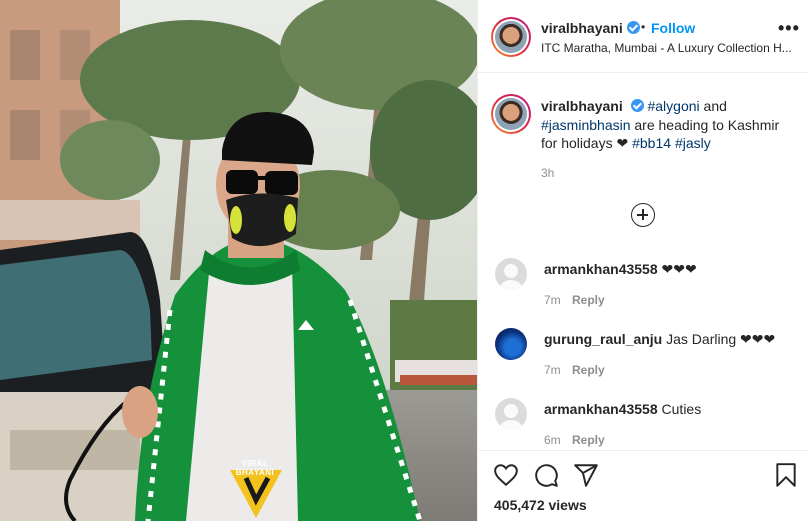  I want to click on watermark: VIRAL BHAYANI, so click(255, 468).